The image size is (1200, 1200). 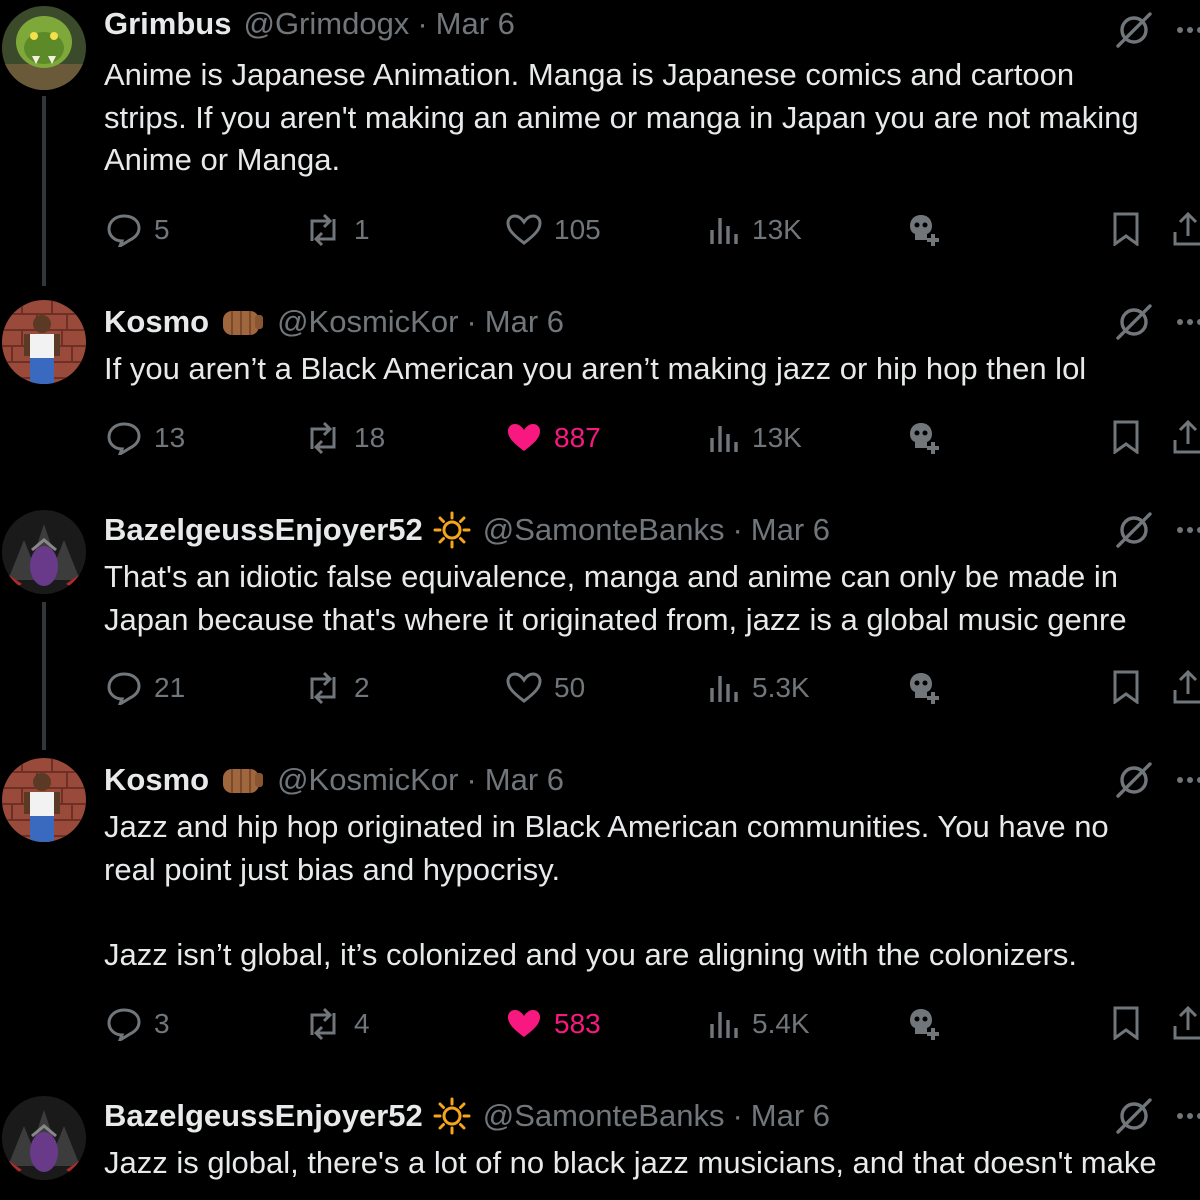 I want to click on reply-button: 3, so click(x=138, y=1024).